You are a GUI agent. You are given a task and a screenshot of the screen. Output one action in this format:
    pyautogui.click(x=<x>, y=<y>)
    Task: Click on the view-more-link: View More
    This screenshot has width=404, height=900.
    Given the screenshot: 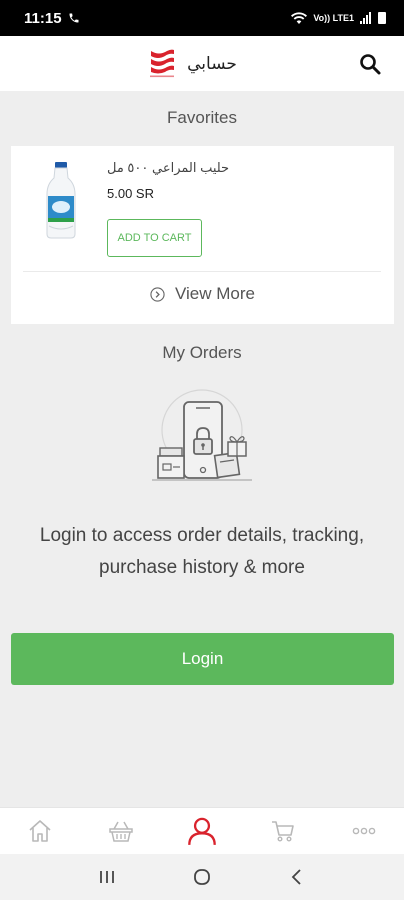 What is the action you would take?
    pyautogui.click(x=202, y=294)
    